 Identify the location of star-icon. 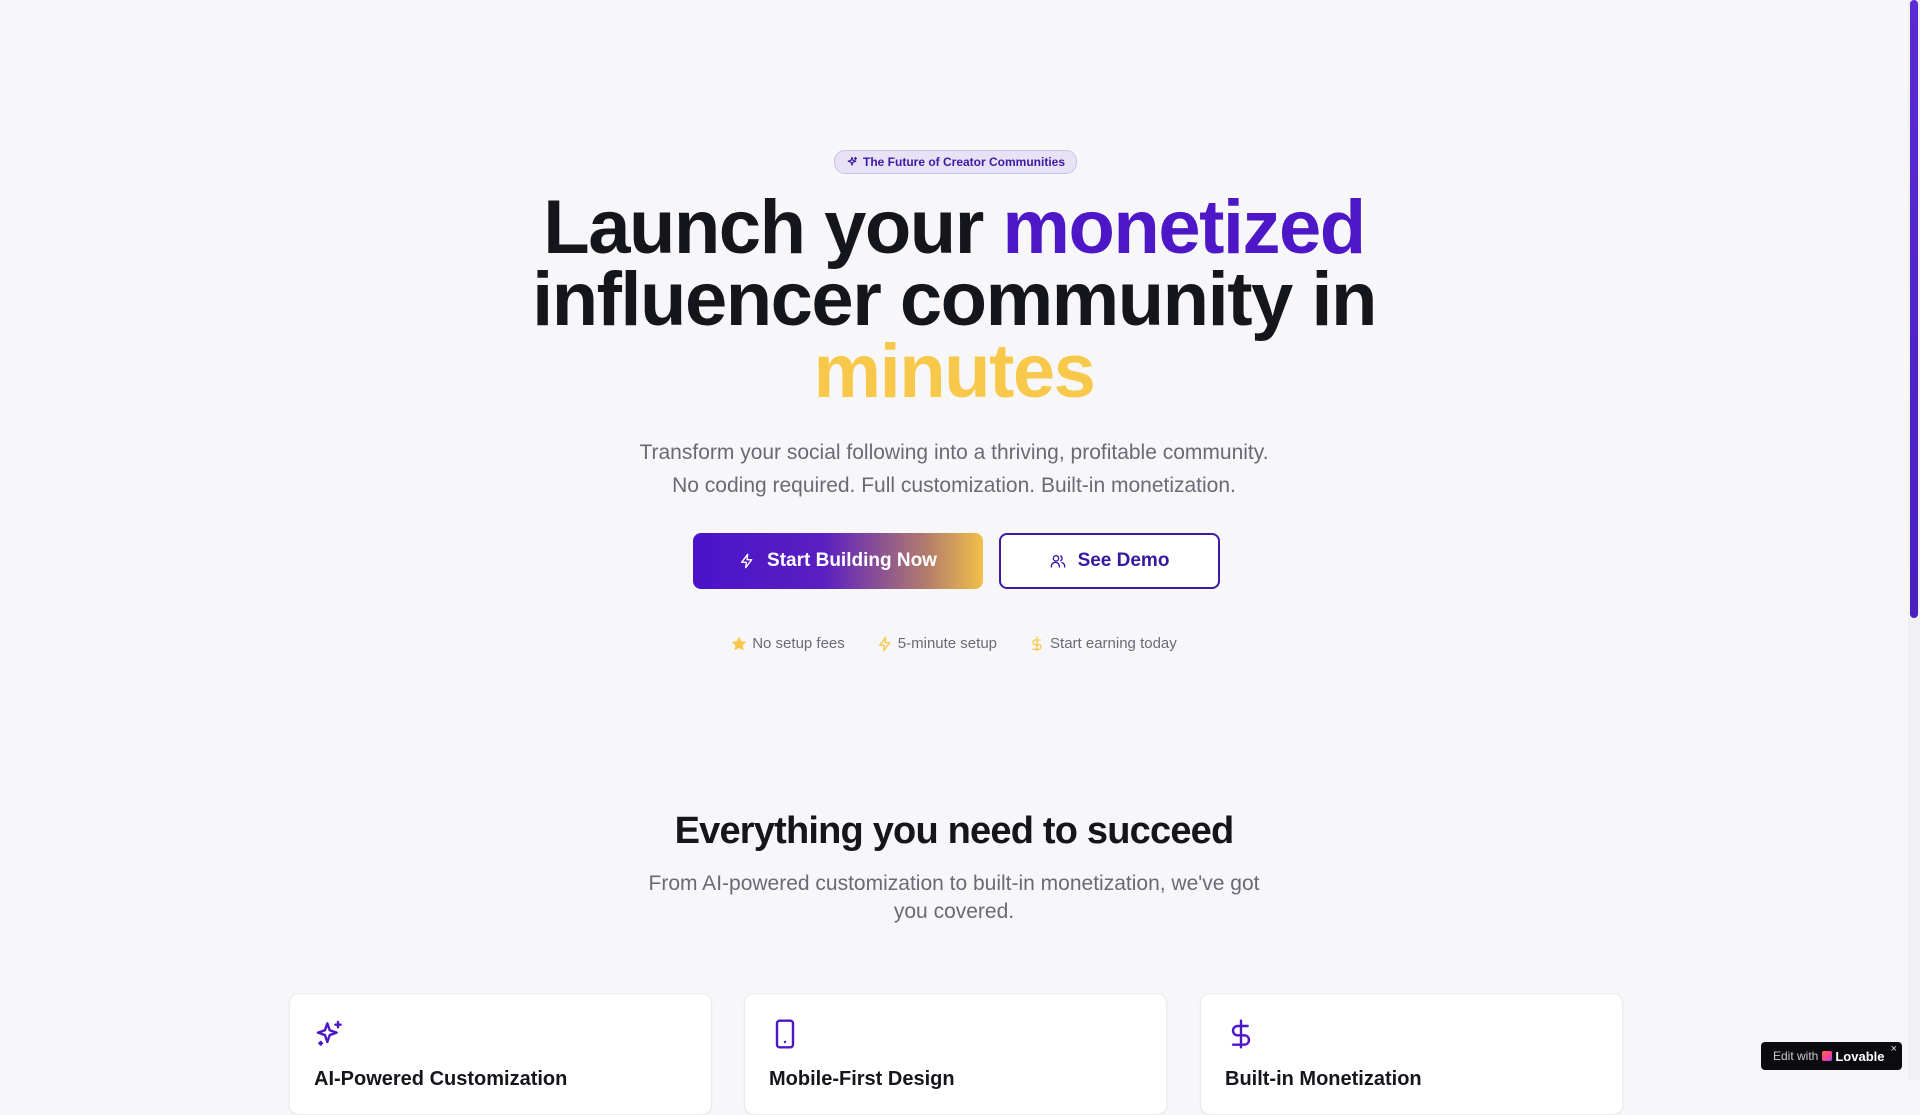
(739, 644).